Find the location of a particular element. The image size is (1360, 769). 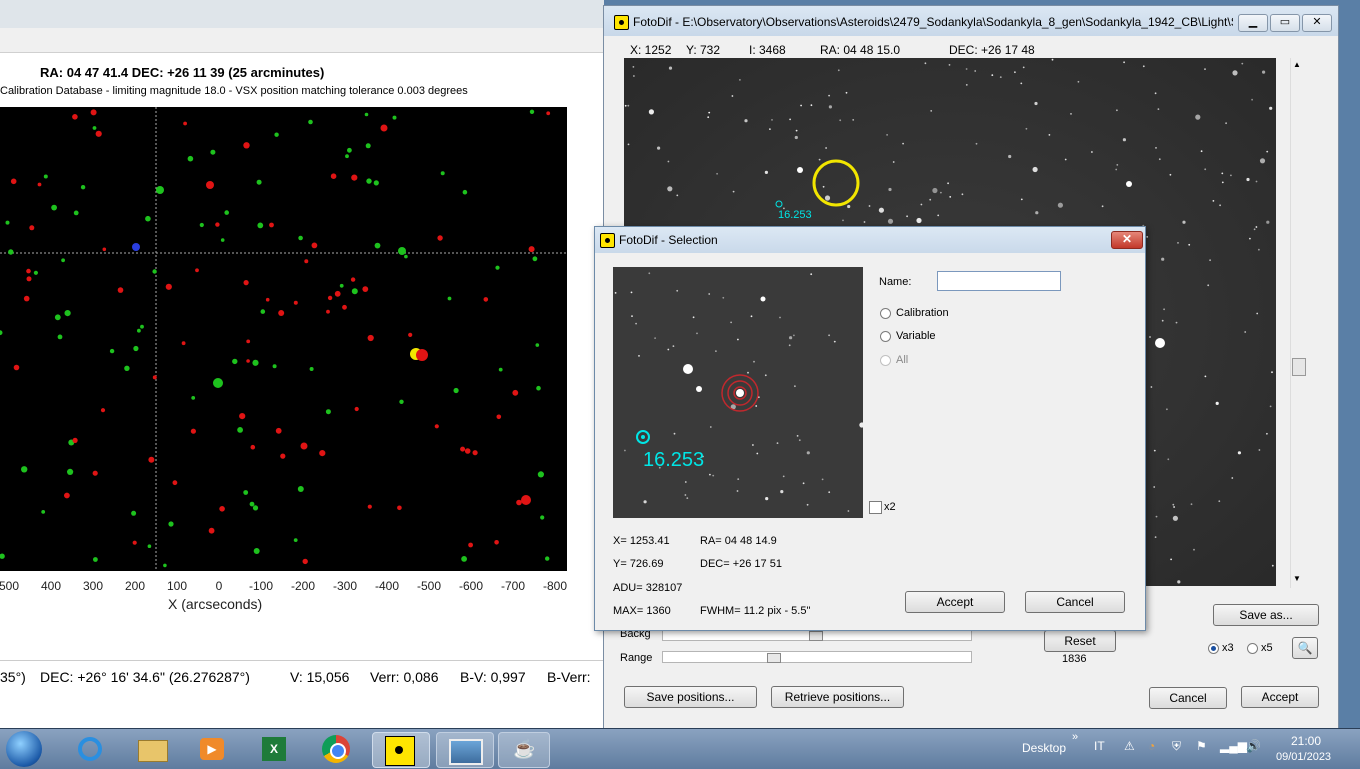

reset-button: Reset is located at coordinates (1080, 641).